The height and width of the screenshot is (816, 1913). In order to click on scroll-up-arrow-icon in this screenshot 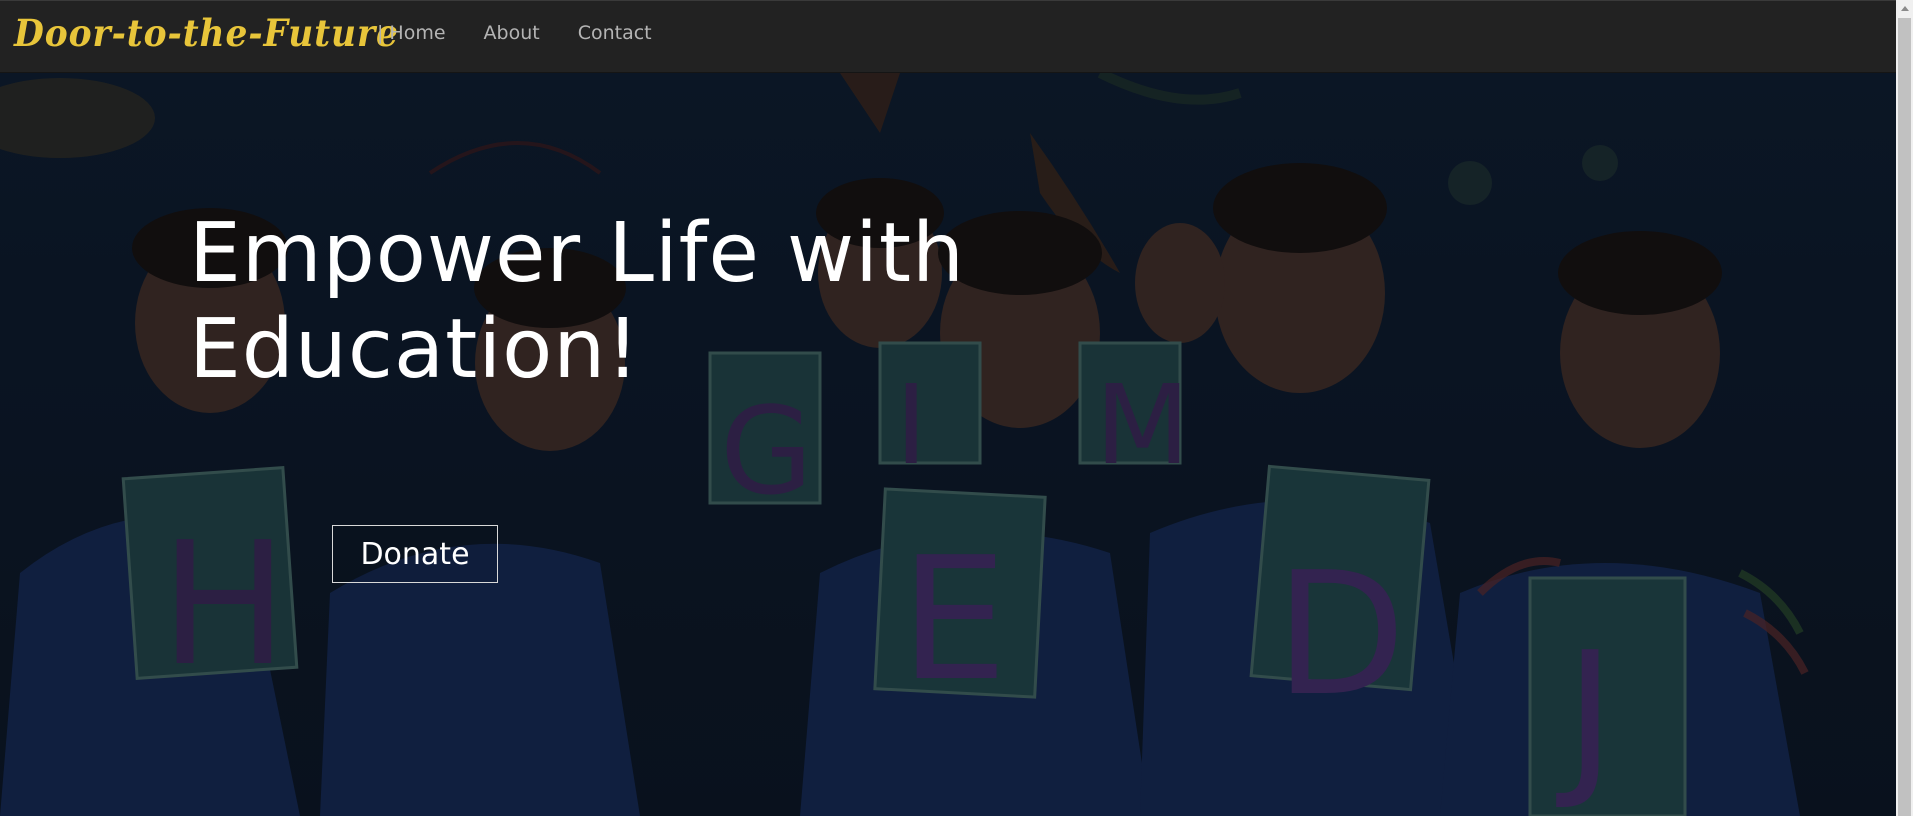, I will do `click(1904, 8)`.